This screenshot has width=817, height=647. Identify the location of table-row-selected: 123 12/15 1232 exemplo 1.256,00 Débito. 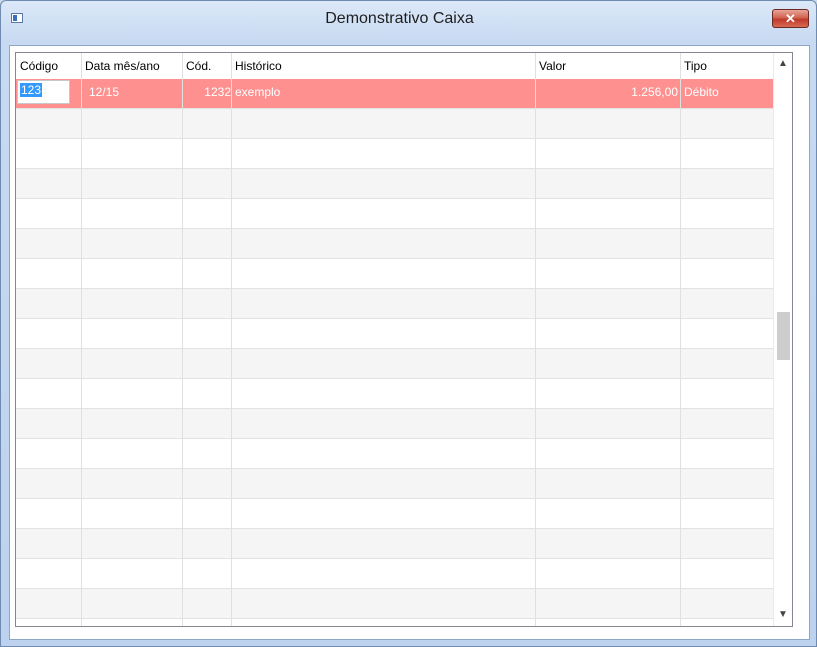
(394, 94).